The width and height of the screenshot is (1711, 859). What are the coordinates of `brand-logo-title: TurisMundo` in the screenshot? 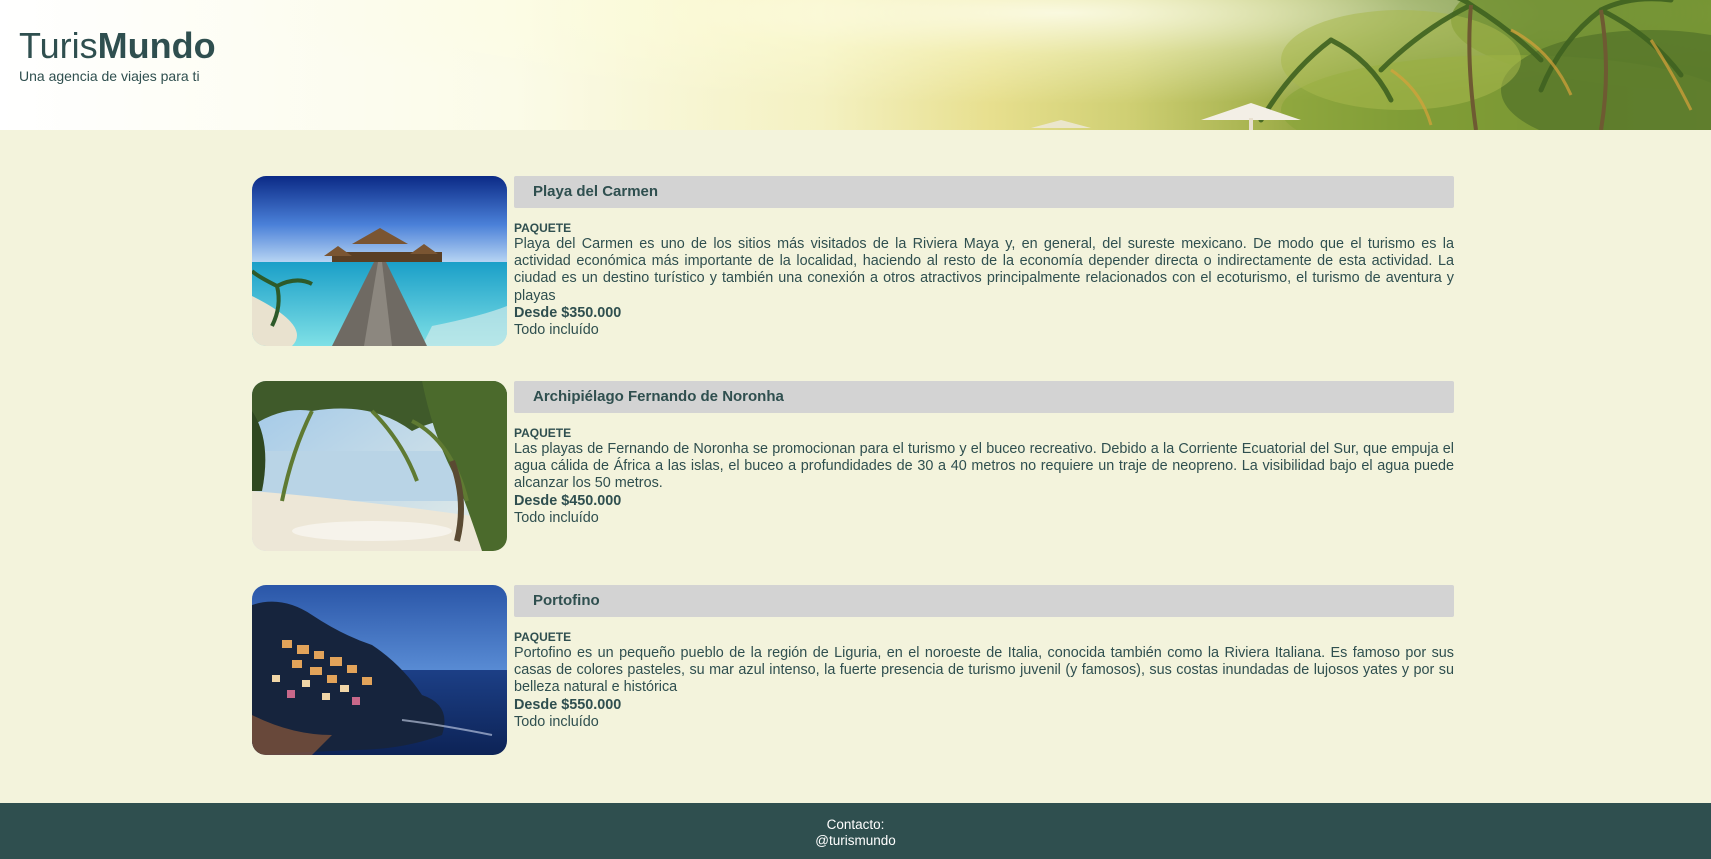 It's located at (117, 46).